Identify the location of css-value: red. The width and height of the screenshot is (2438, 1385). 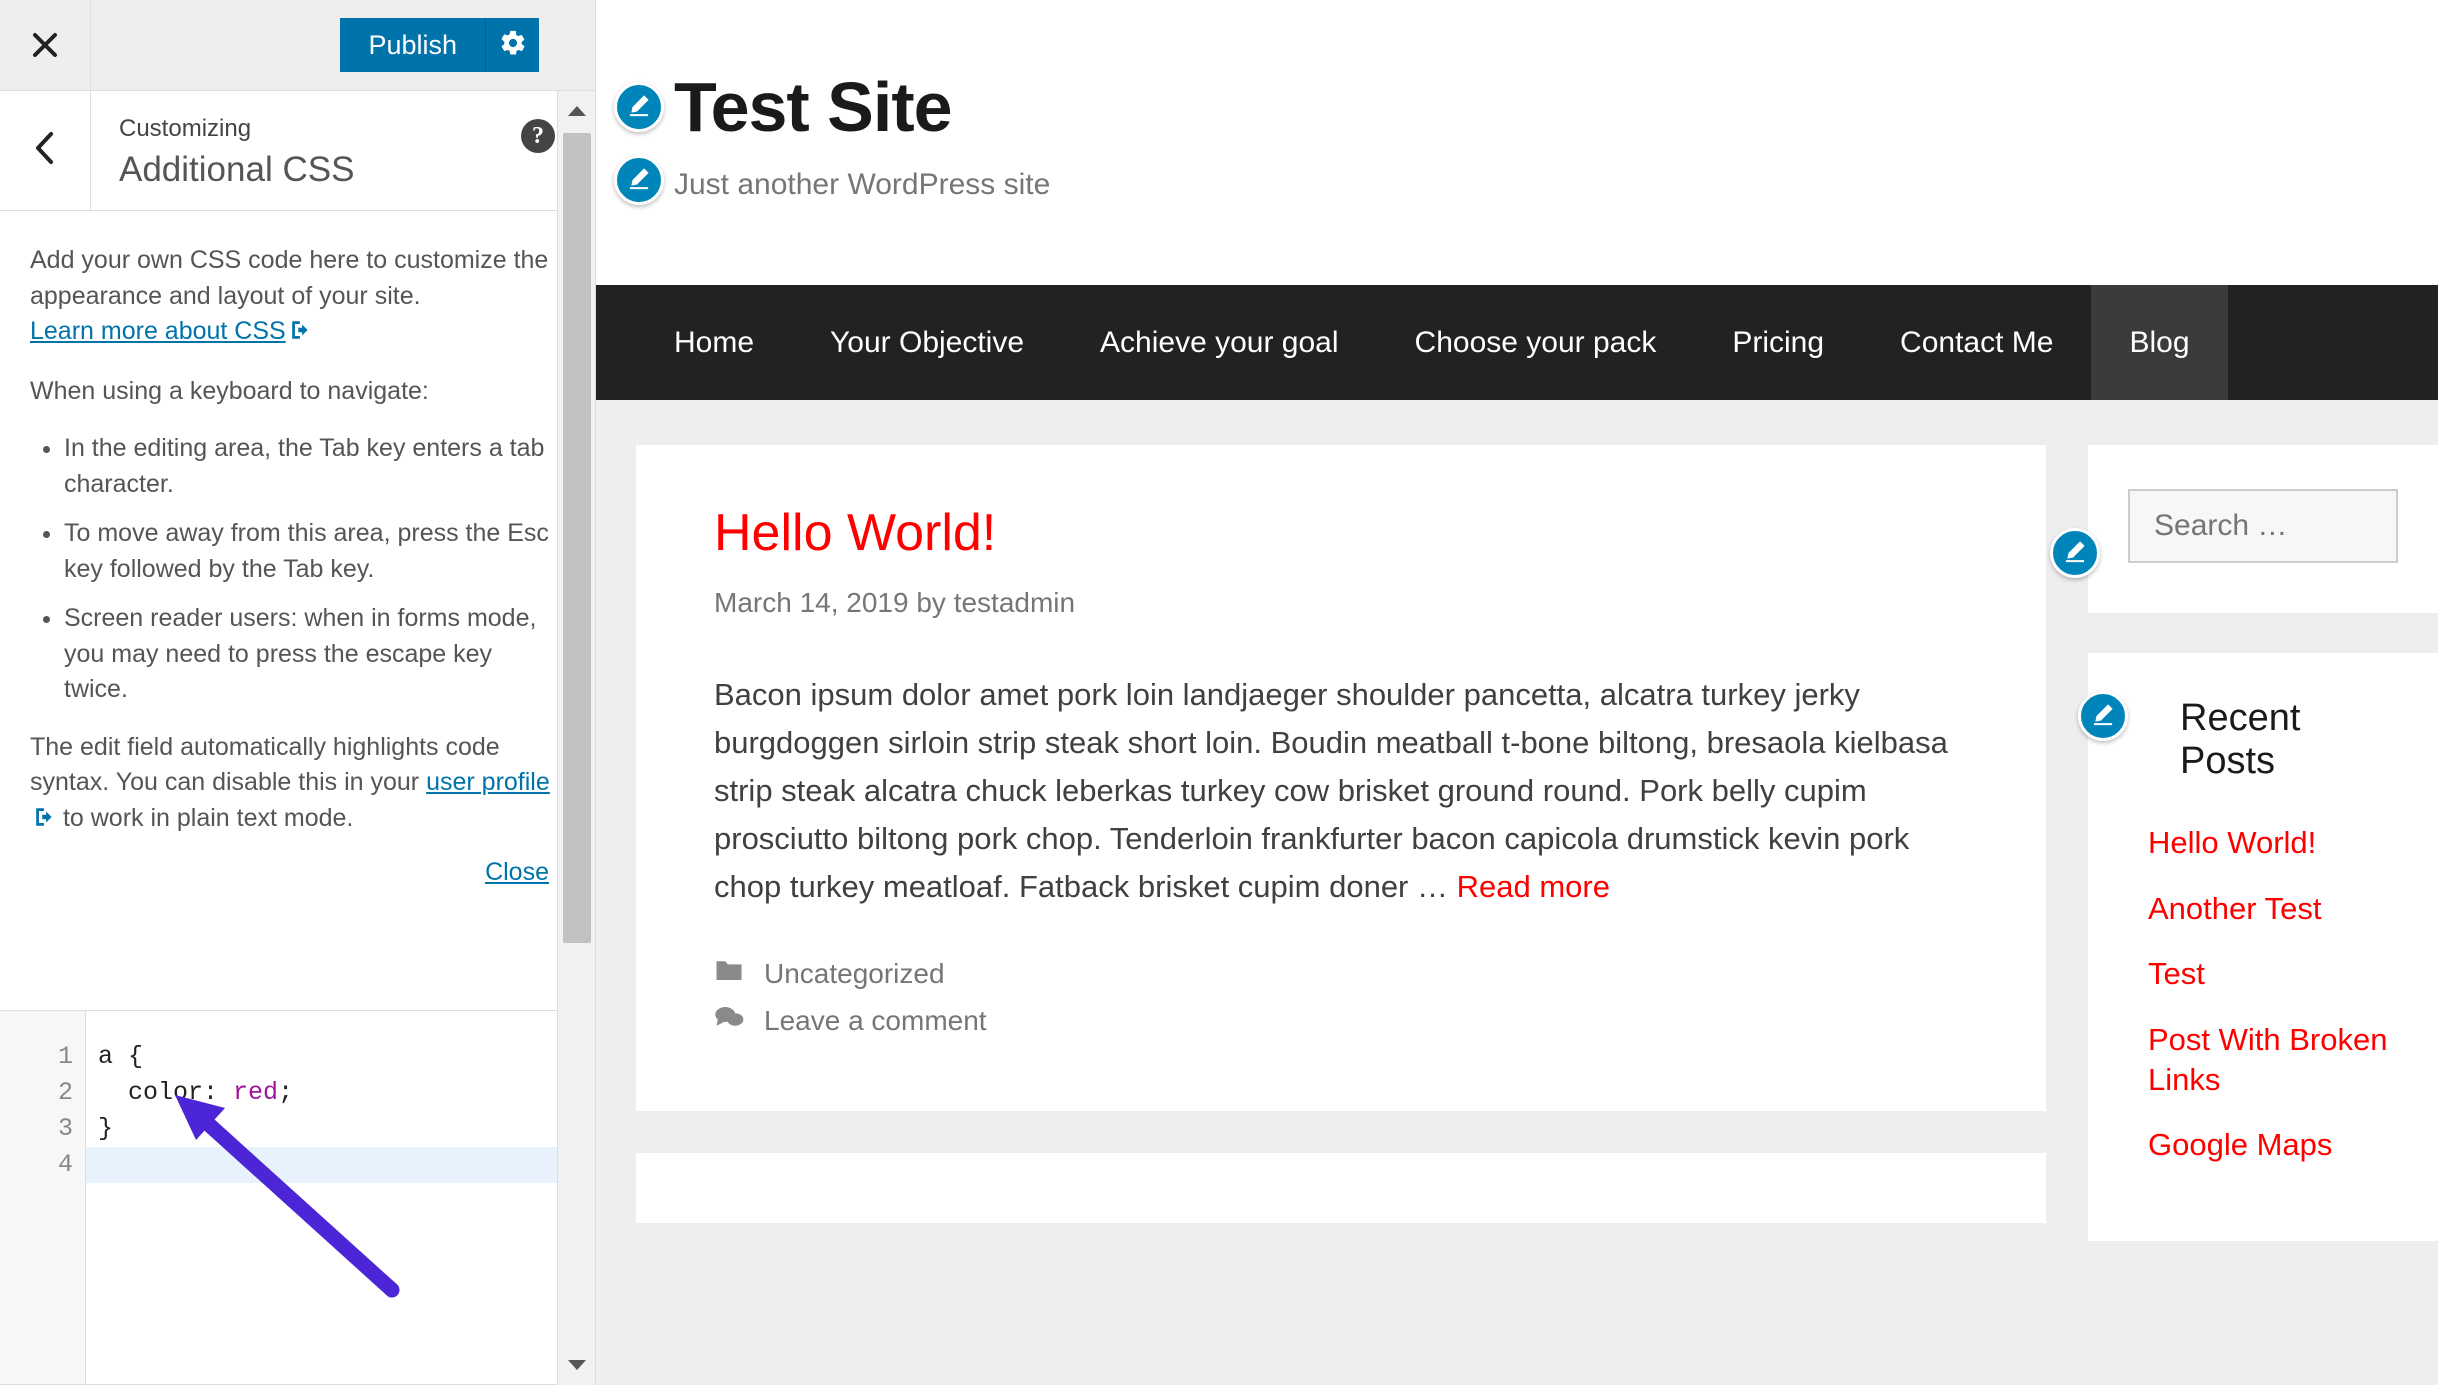
(256, 1092).